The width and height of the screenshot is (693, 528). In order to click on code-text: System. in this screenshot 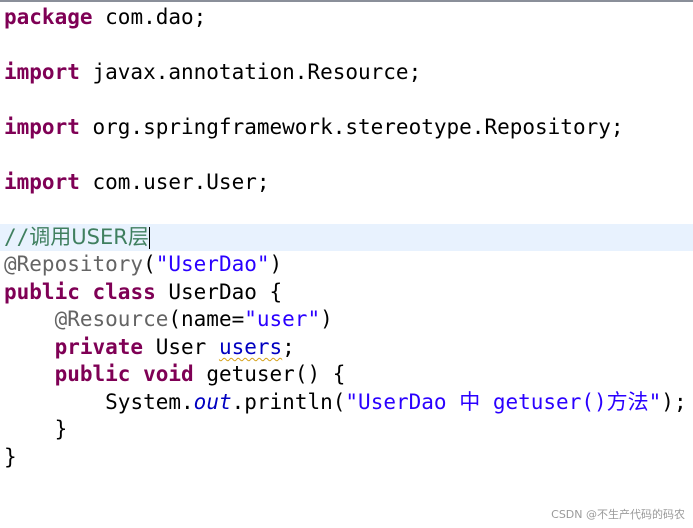, I will do `click(149, 402)`.